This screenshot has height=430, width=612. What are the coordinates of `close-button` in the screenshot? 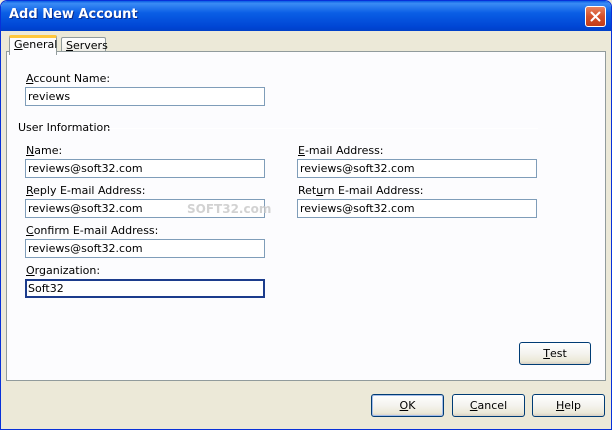 It's located at (595, 16).